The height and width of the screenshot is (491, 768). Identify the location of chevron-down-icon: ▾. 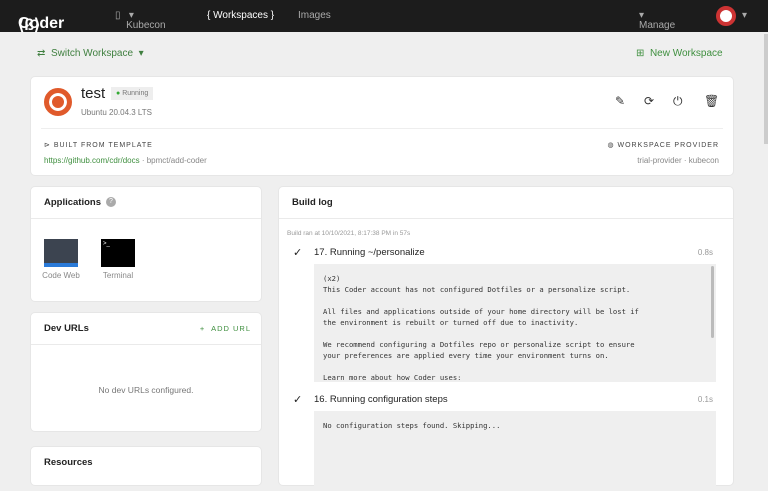
(744, 15).